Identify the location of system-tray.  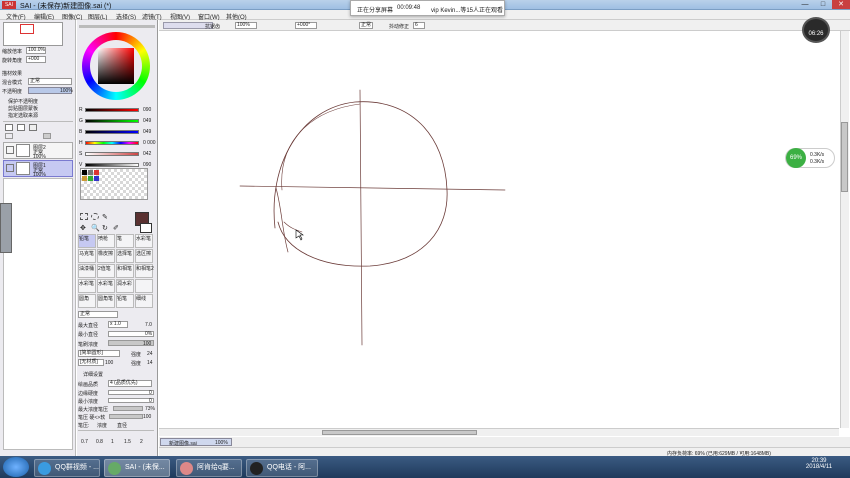
(742, 467).